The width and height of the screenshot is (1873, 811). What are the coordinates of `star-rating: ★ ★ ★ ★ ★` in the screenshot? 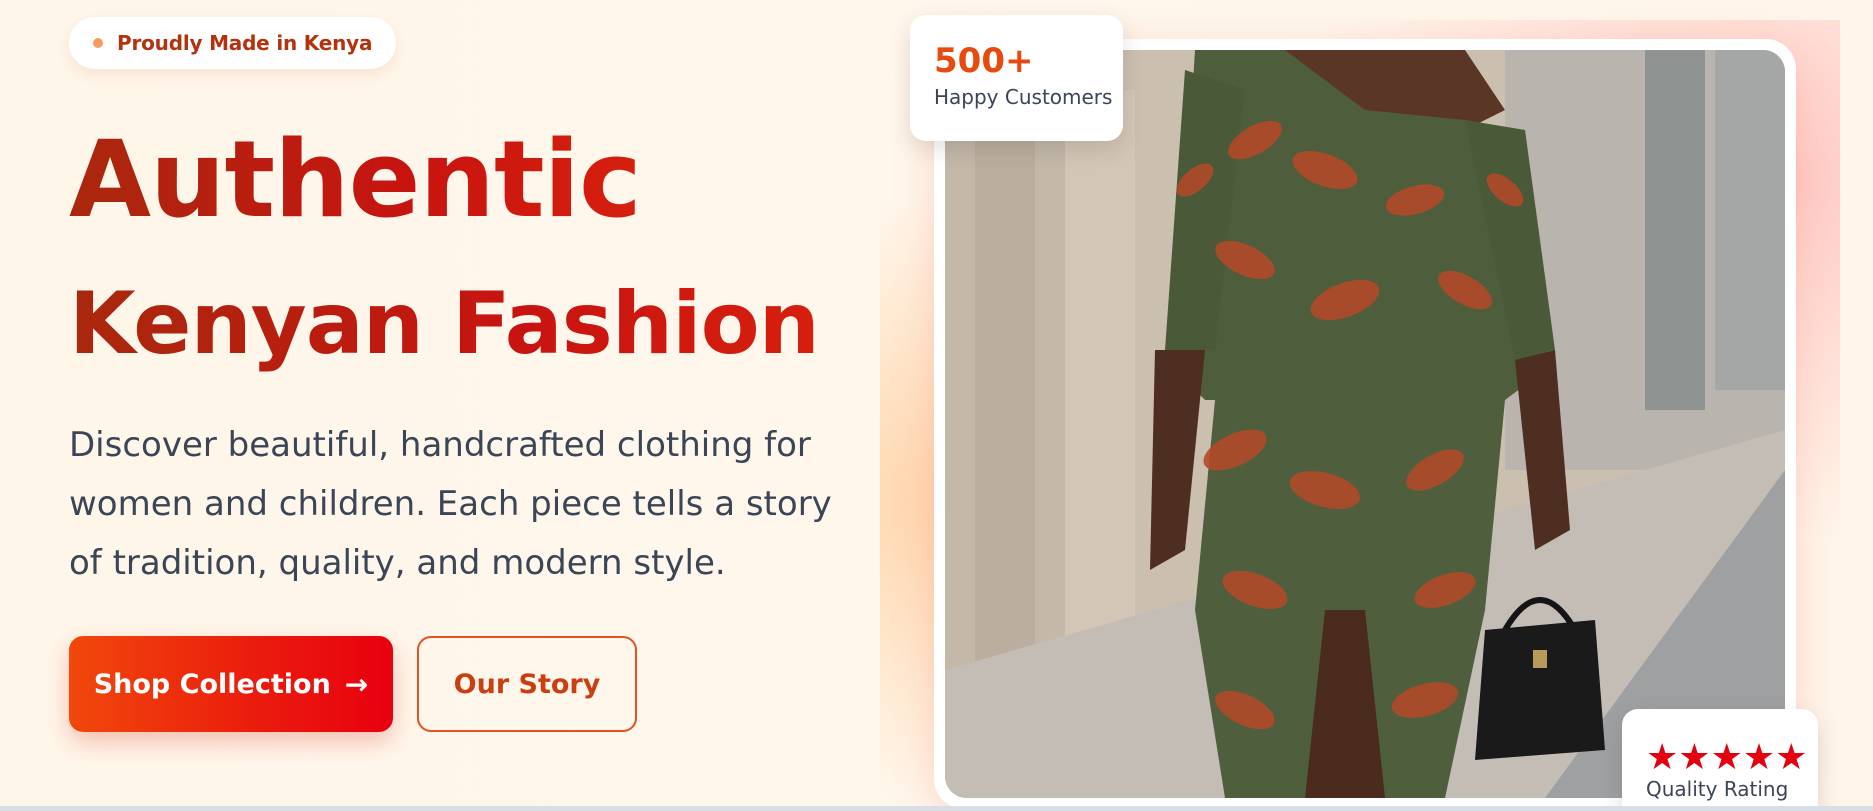 It's located at (1732, 757).